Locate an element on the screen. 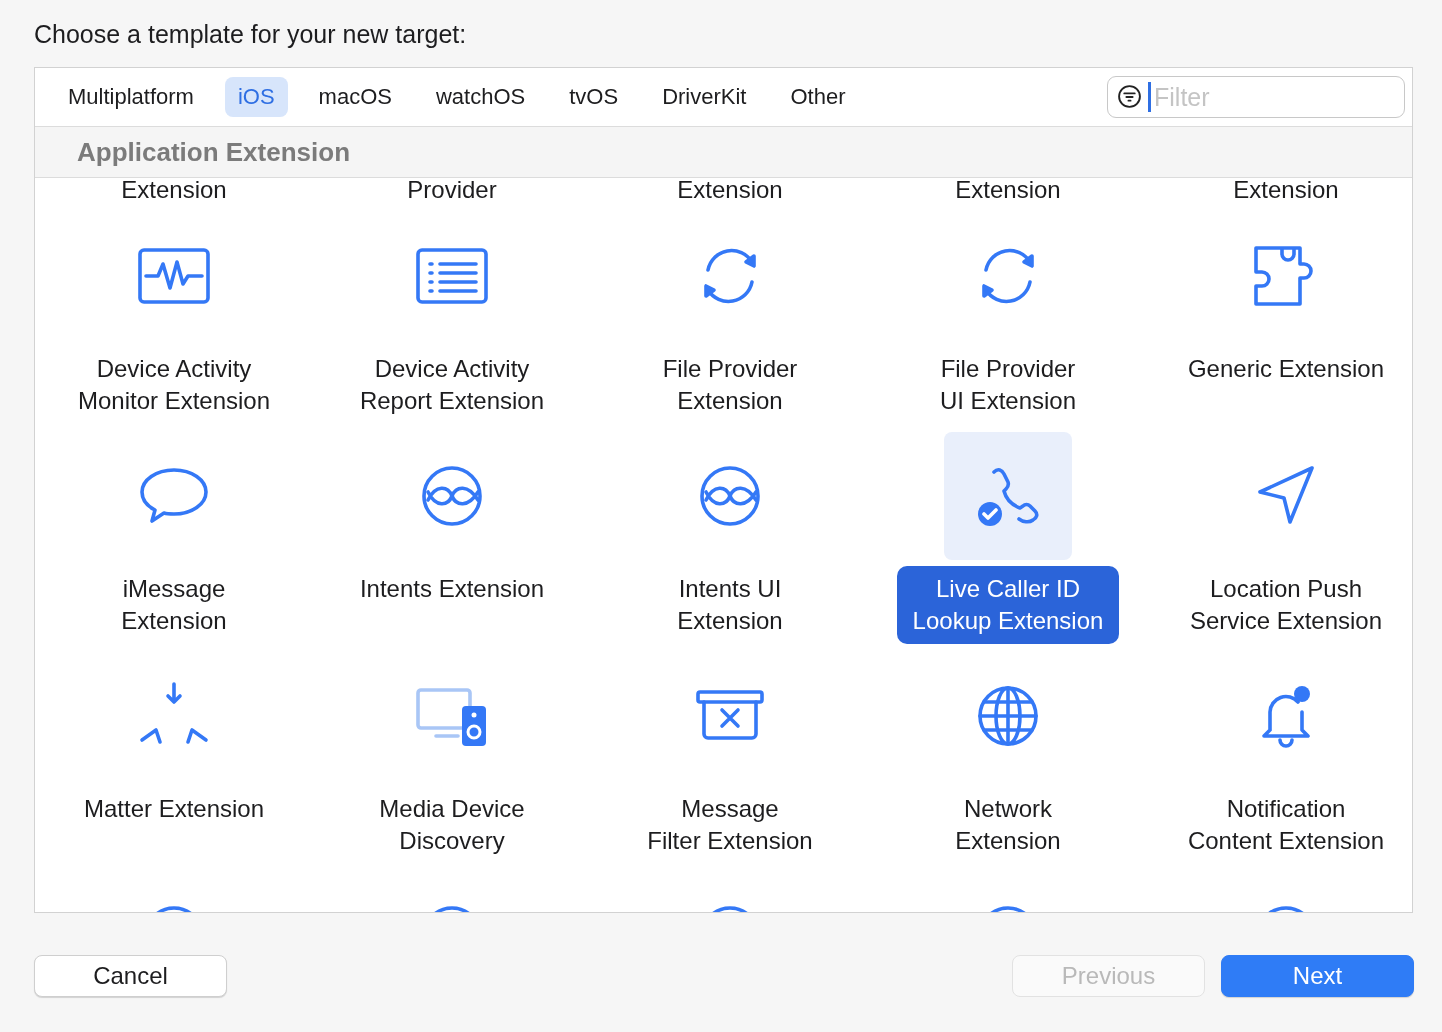 The width and height of the screenshot is (1442, 1032). template-label: Message Filter Extension is located at coordinates (730, 825).